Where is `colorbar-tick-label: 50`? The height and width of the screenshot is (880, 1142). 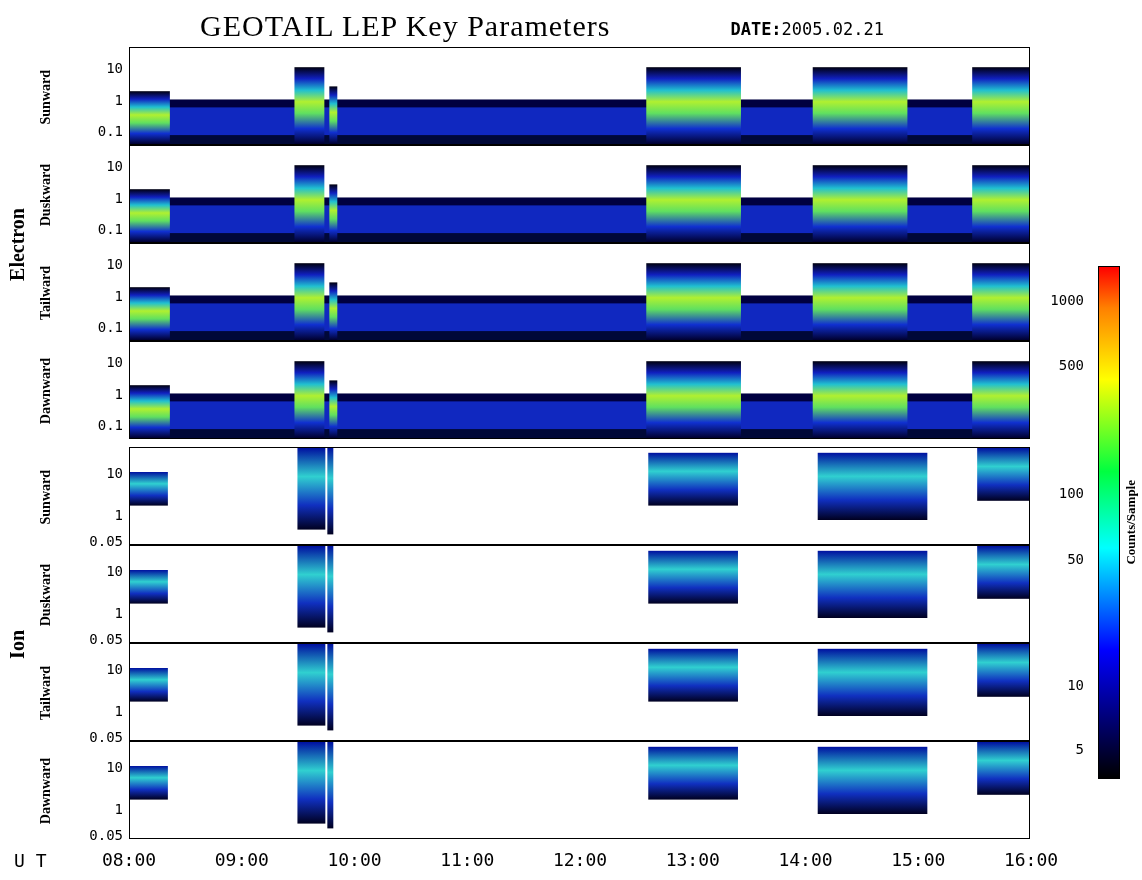 colorbar-tick-label: 50 is located at coordinates (1076, 558).